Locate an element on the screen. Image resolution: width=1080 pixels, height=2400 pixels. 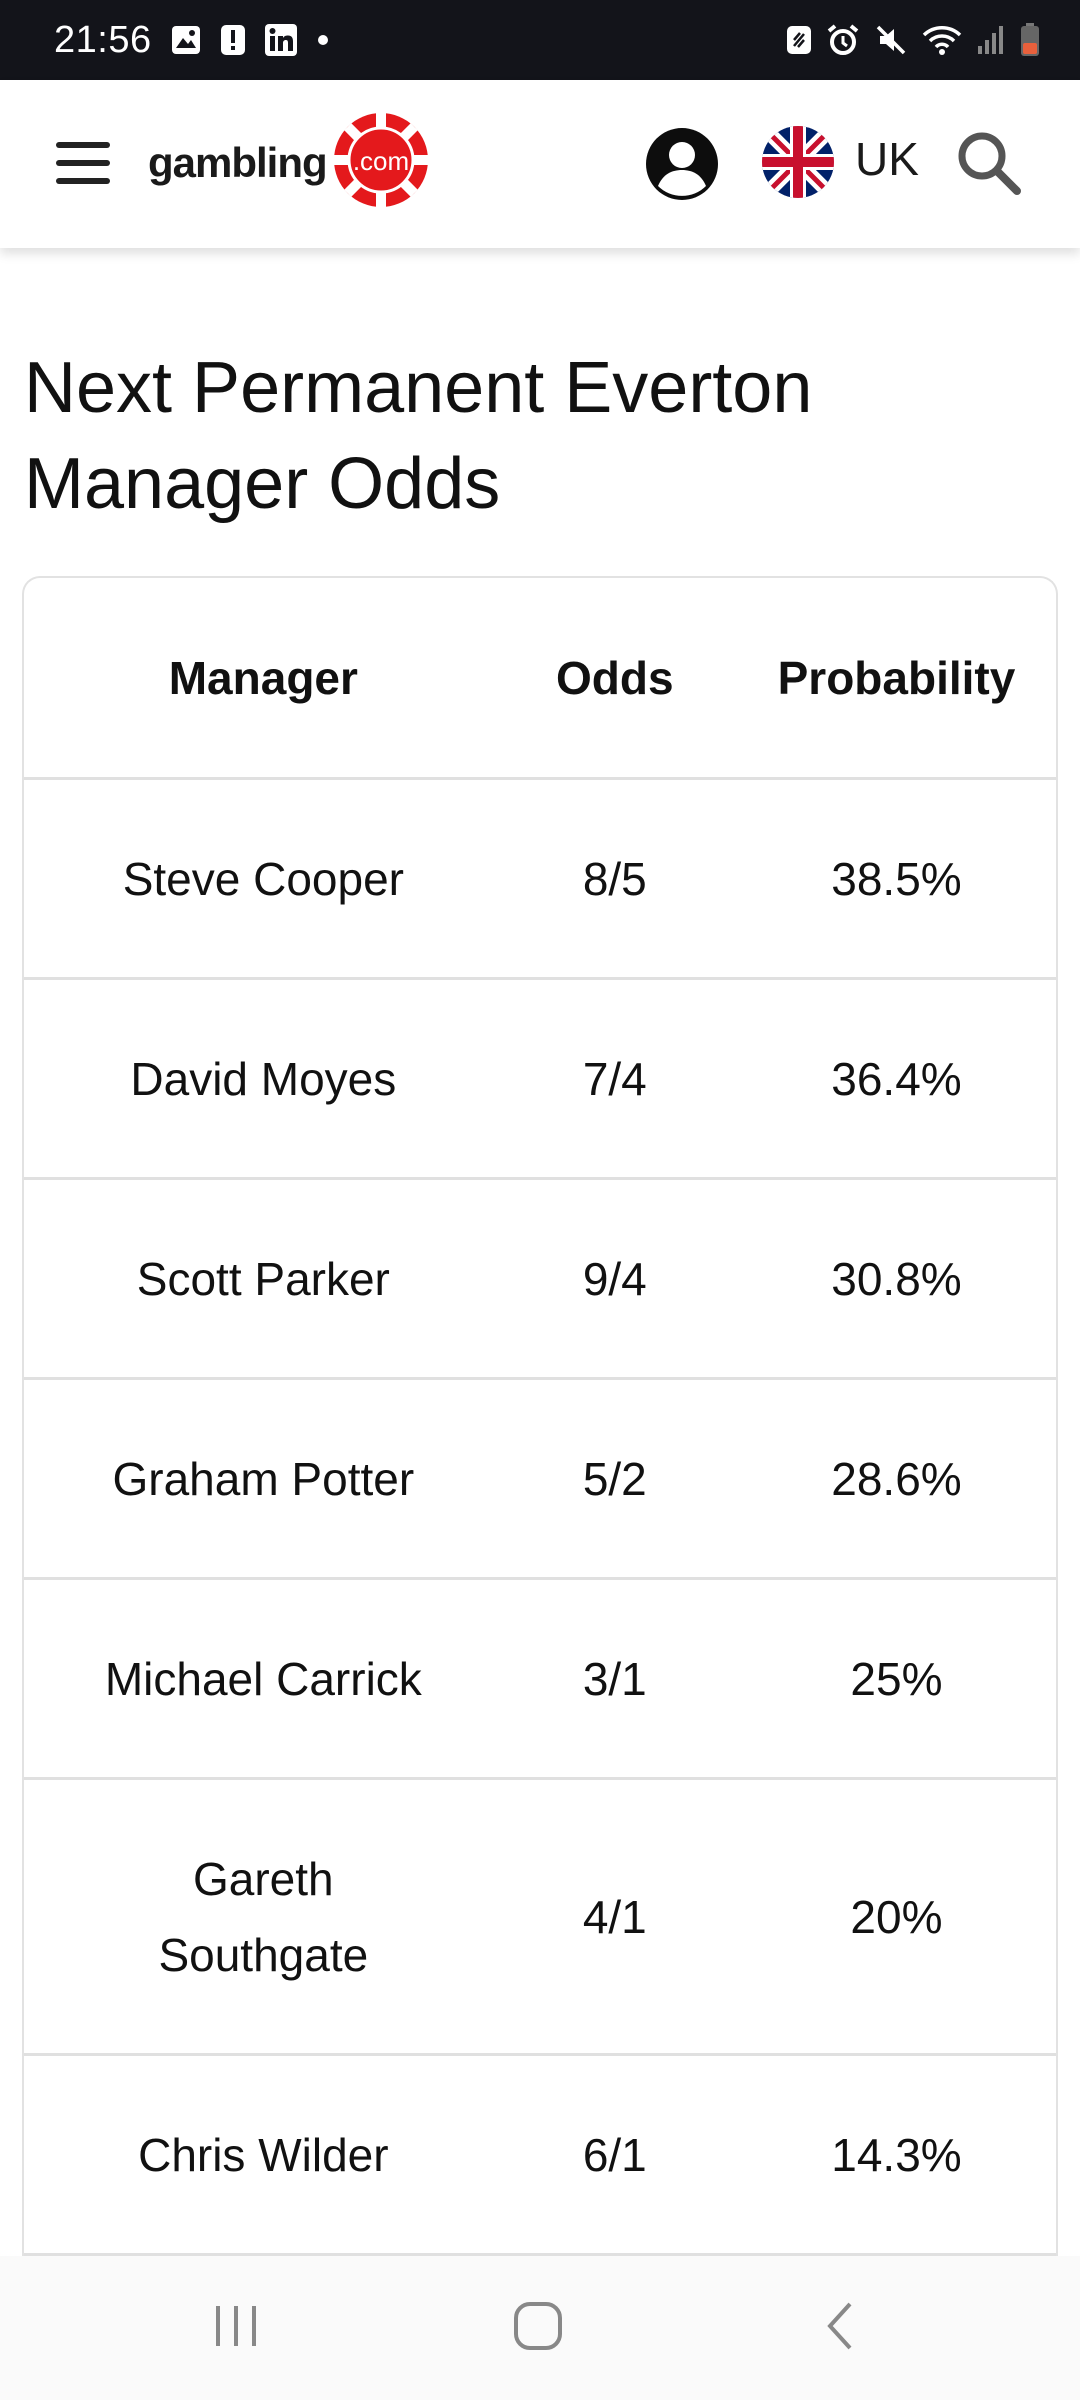
table-row: Graham Potter 5/2 28.6% is located at coordinates (540, 1480).